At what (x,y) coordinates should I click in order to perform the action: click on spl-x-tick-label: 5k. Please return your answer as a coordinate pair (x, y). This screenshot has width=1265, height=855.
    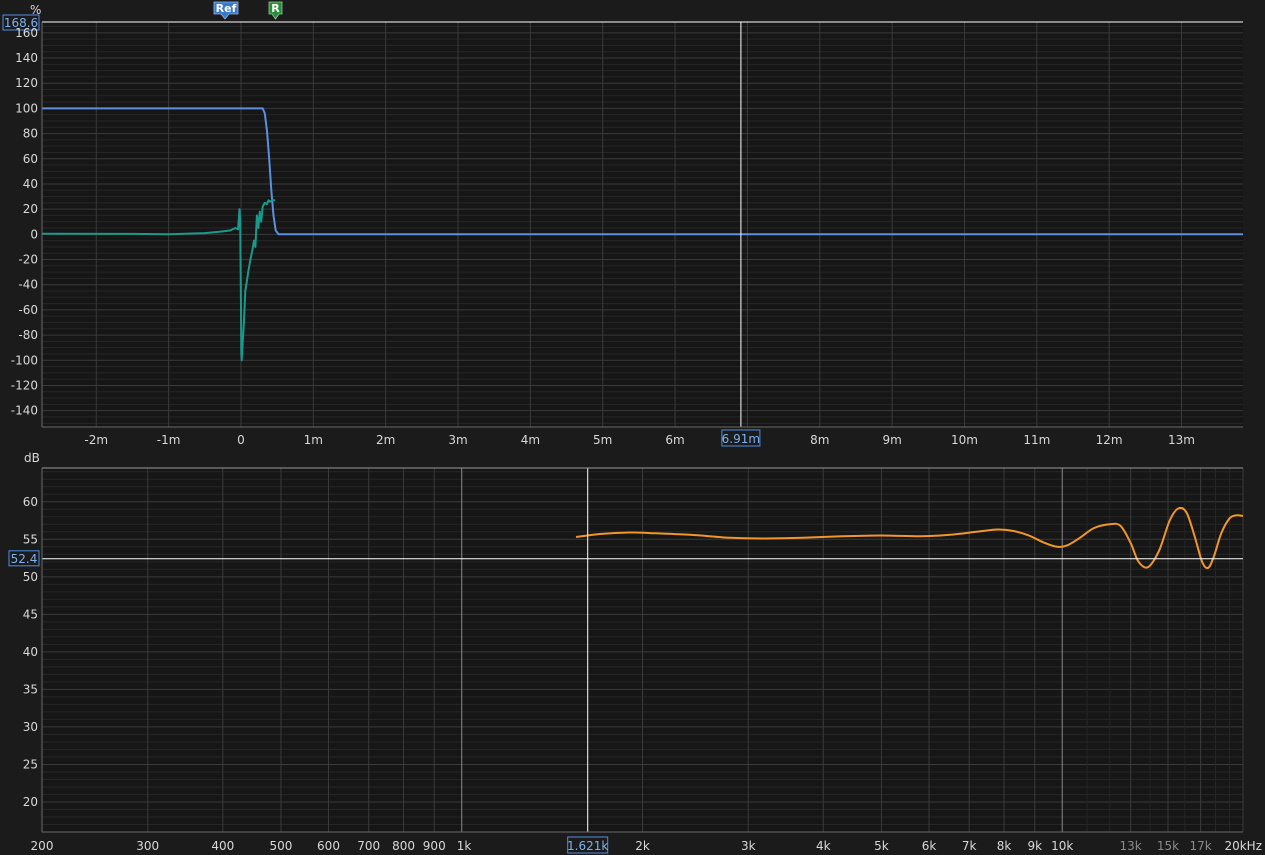
    Looking at the image, I should click on (881, 846).